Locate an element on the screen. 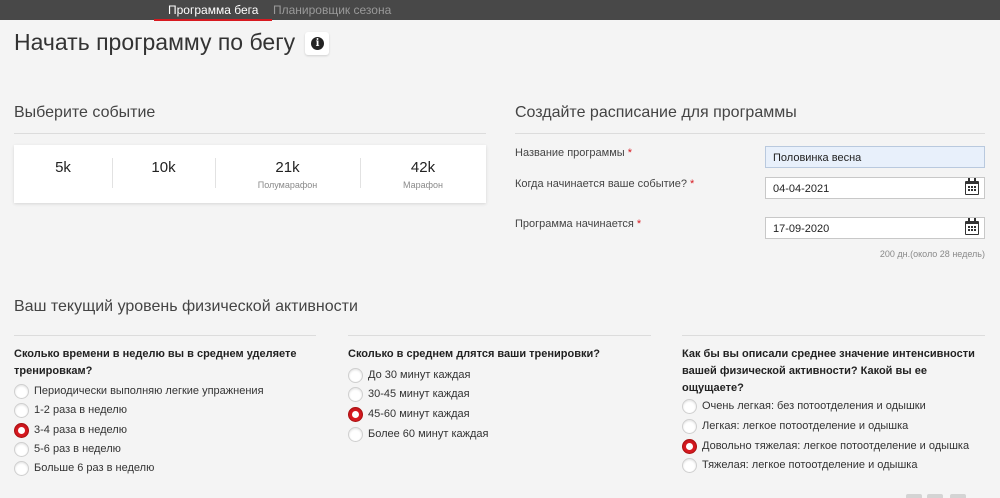 This screenshot has height=498, width=1000. question-line: вашей физической активности? Какой вы ее is located at coordinates (804, 371).